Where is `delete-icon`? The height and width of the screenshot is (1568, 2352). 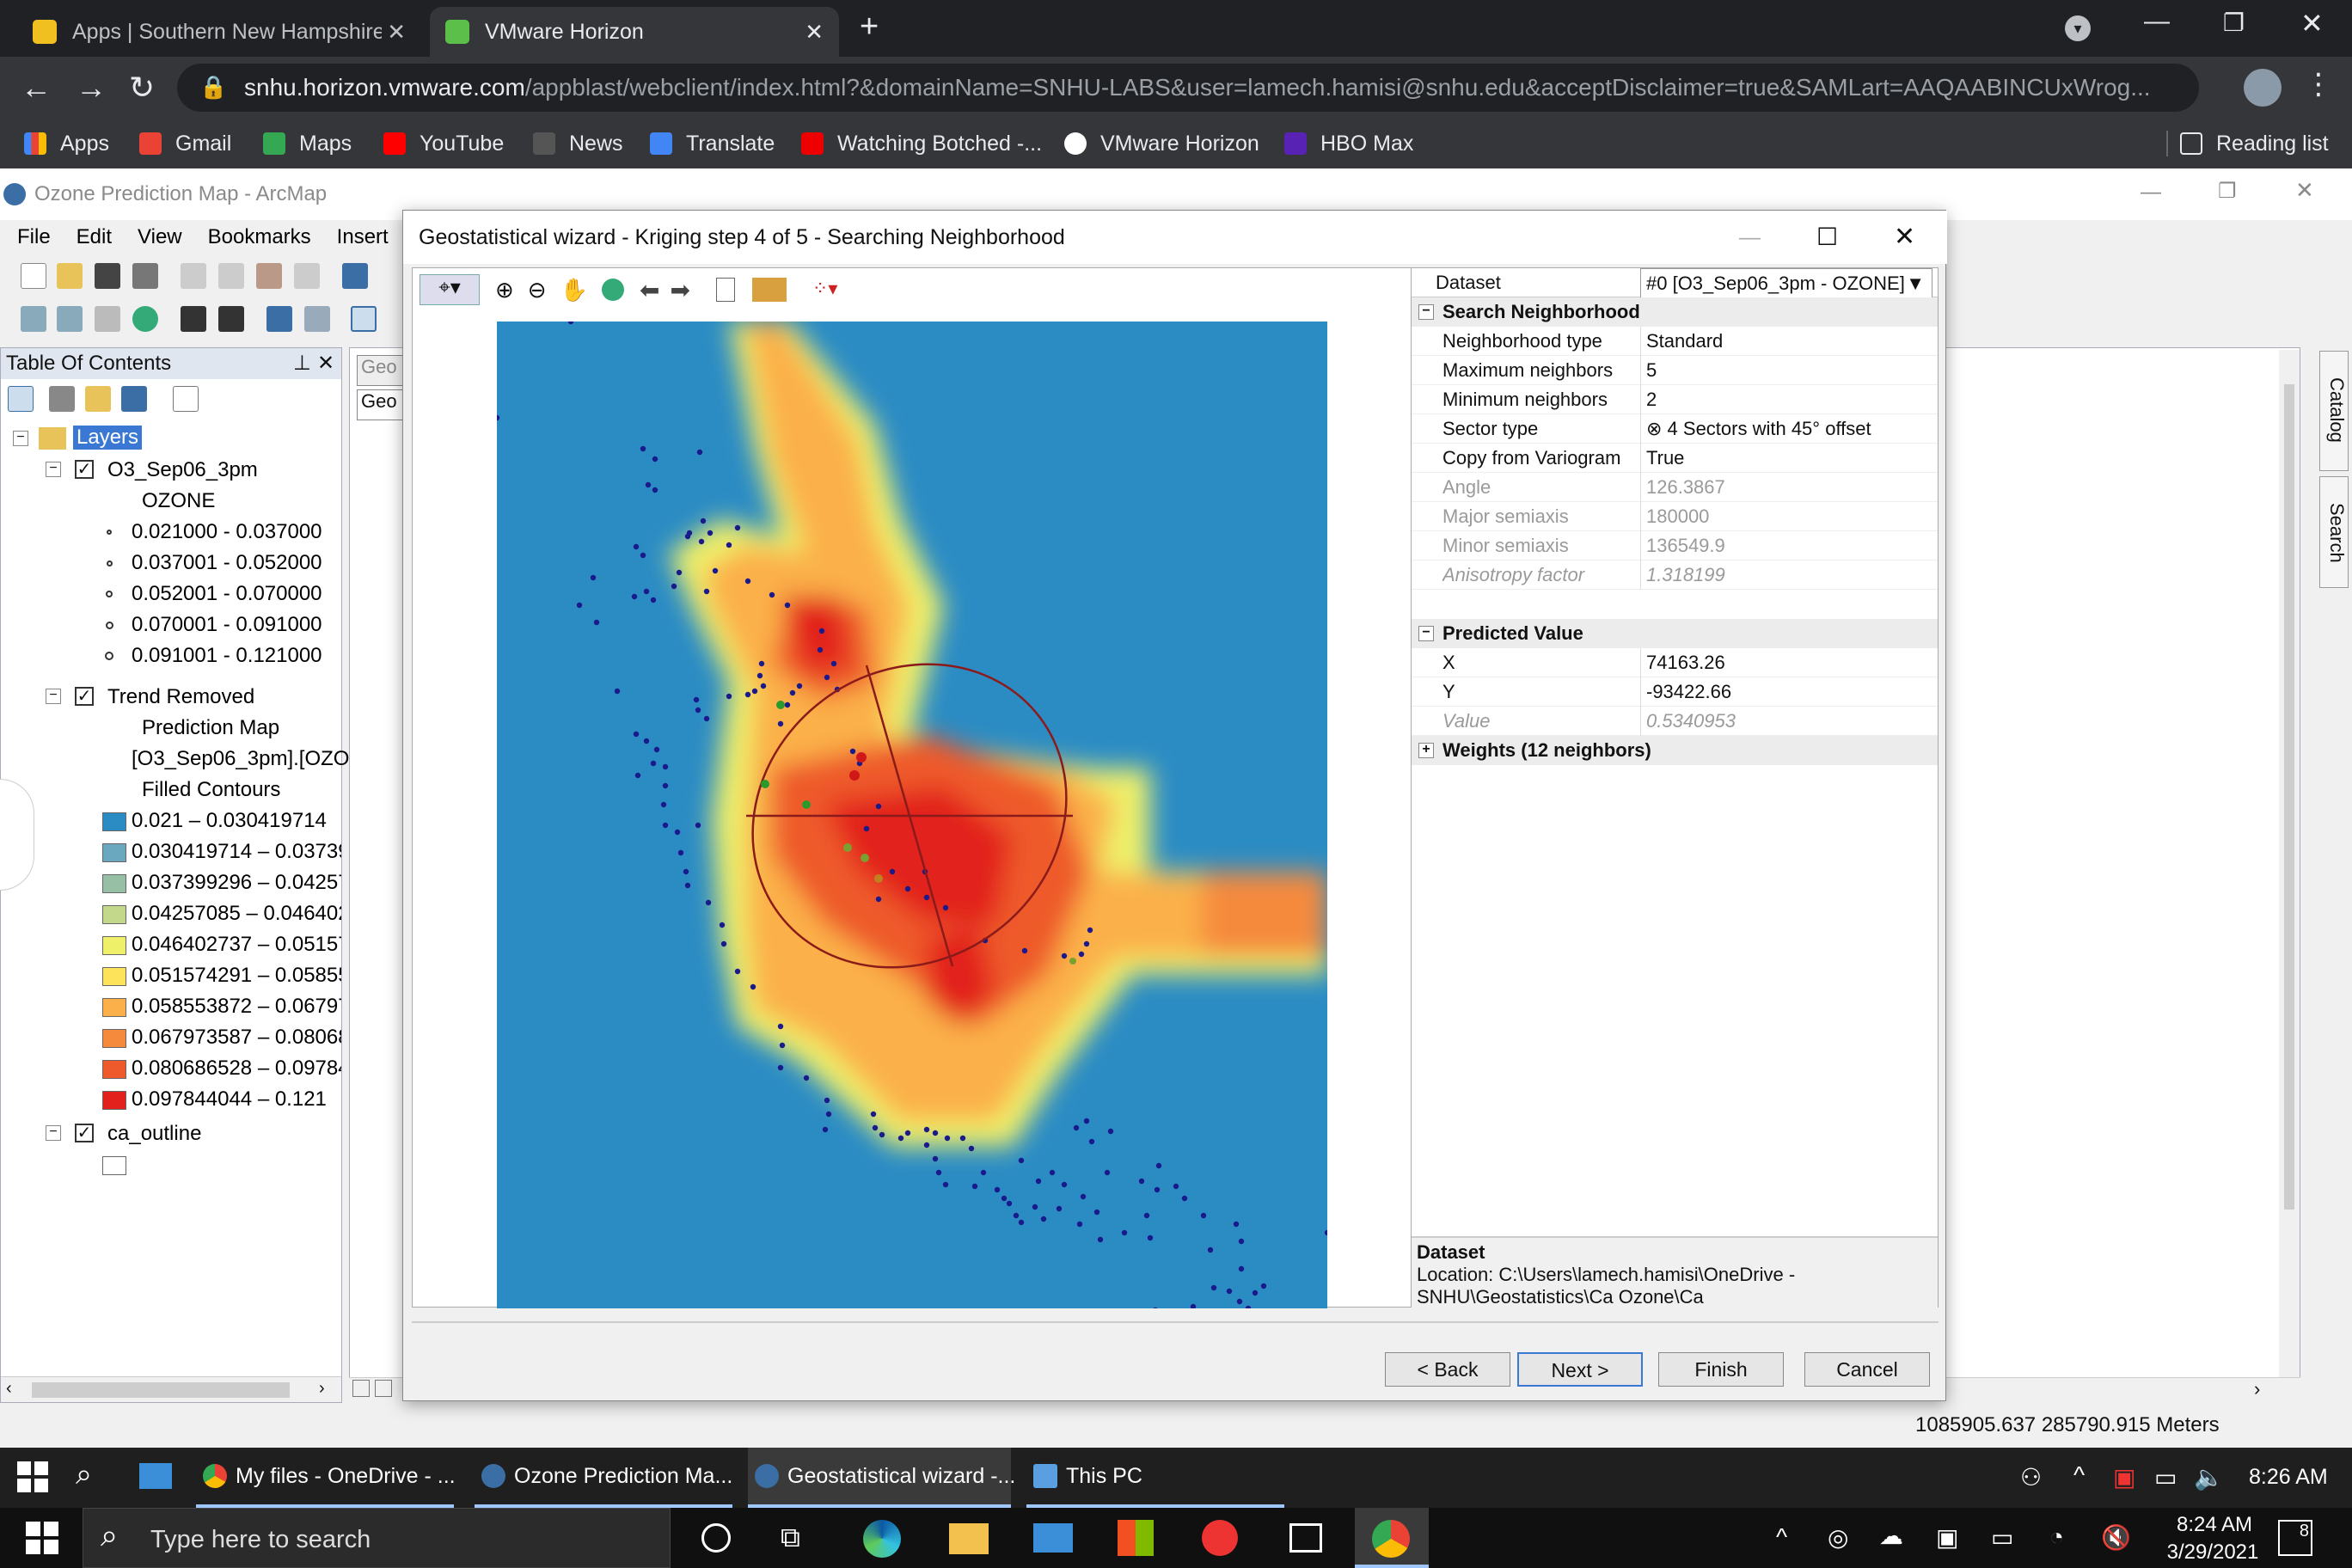 delete-icon is located at coordinates (307, 276).